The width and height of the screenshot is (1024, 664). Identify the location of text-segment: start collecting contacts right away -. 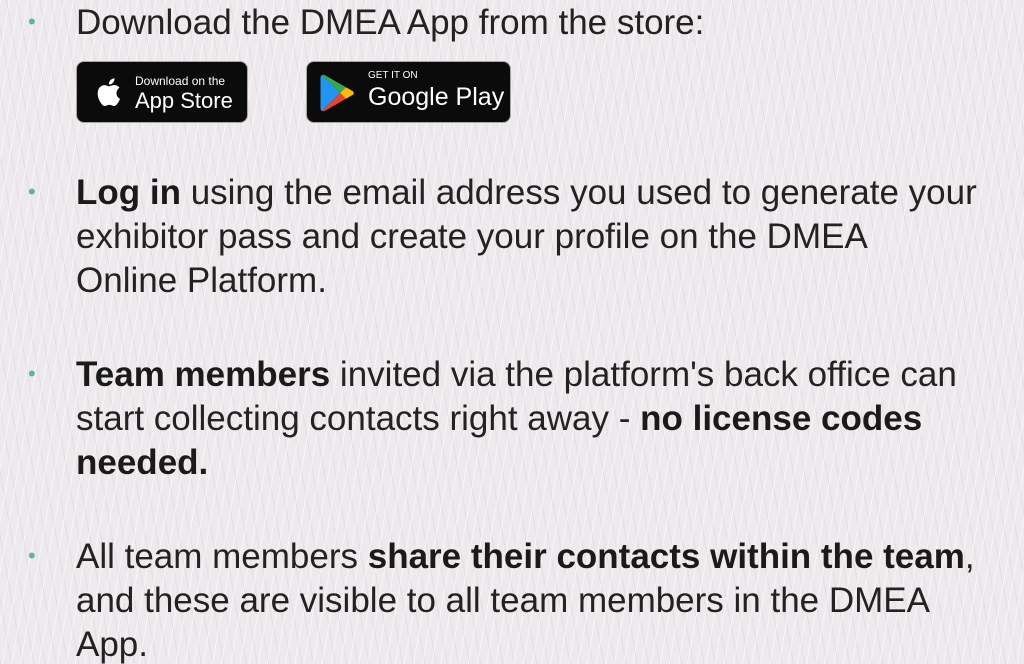
(358, 418).